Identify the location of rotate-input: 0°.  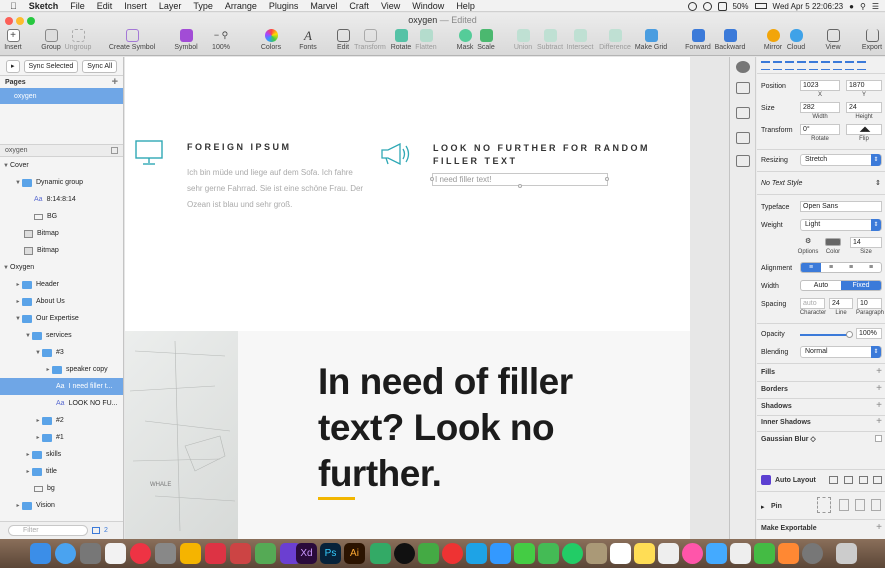
(820, 129).